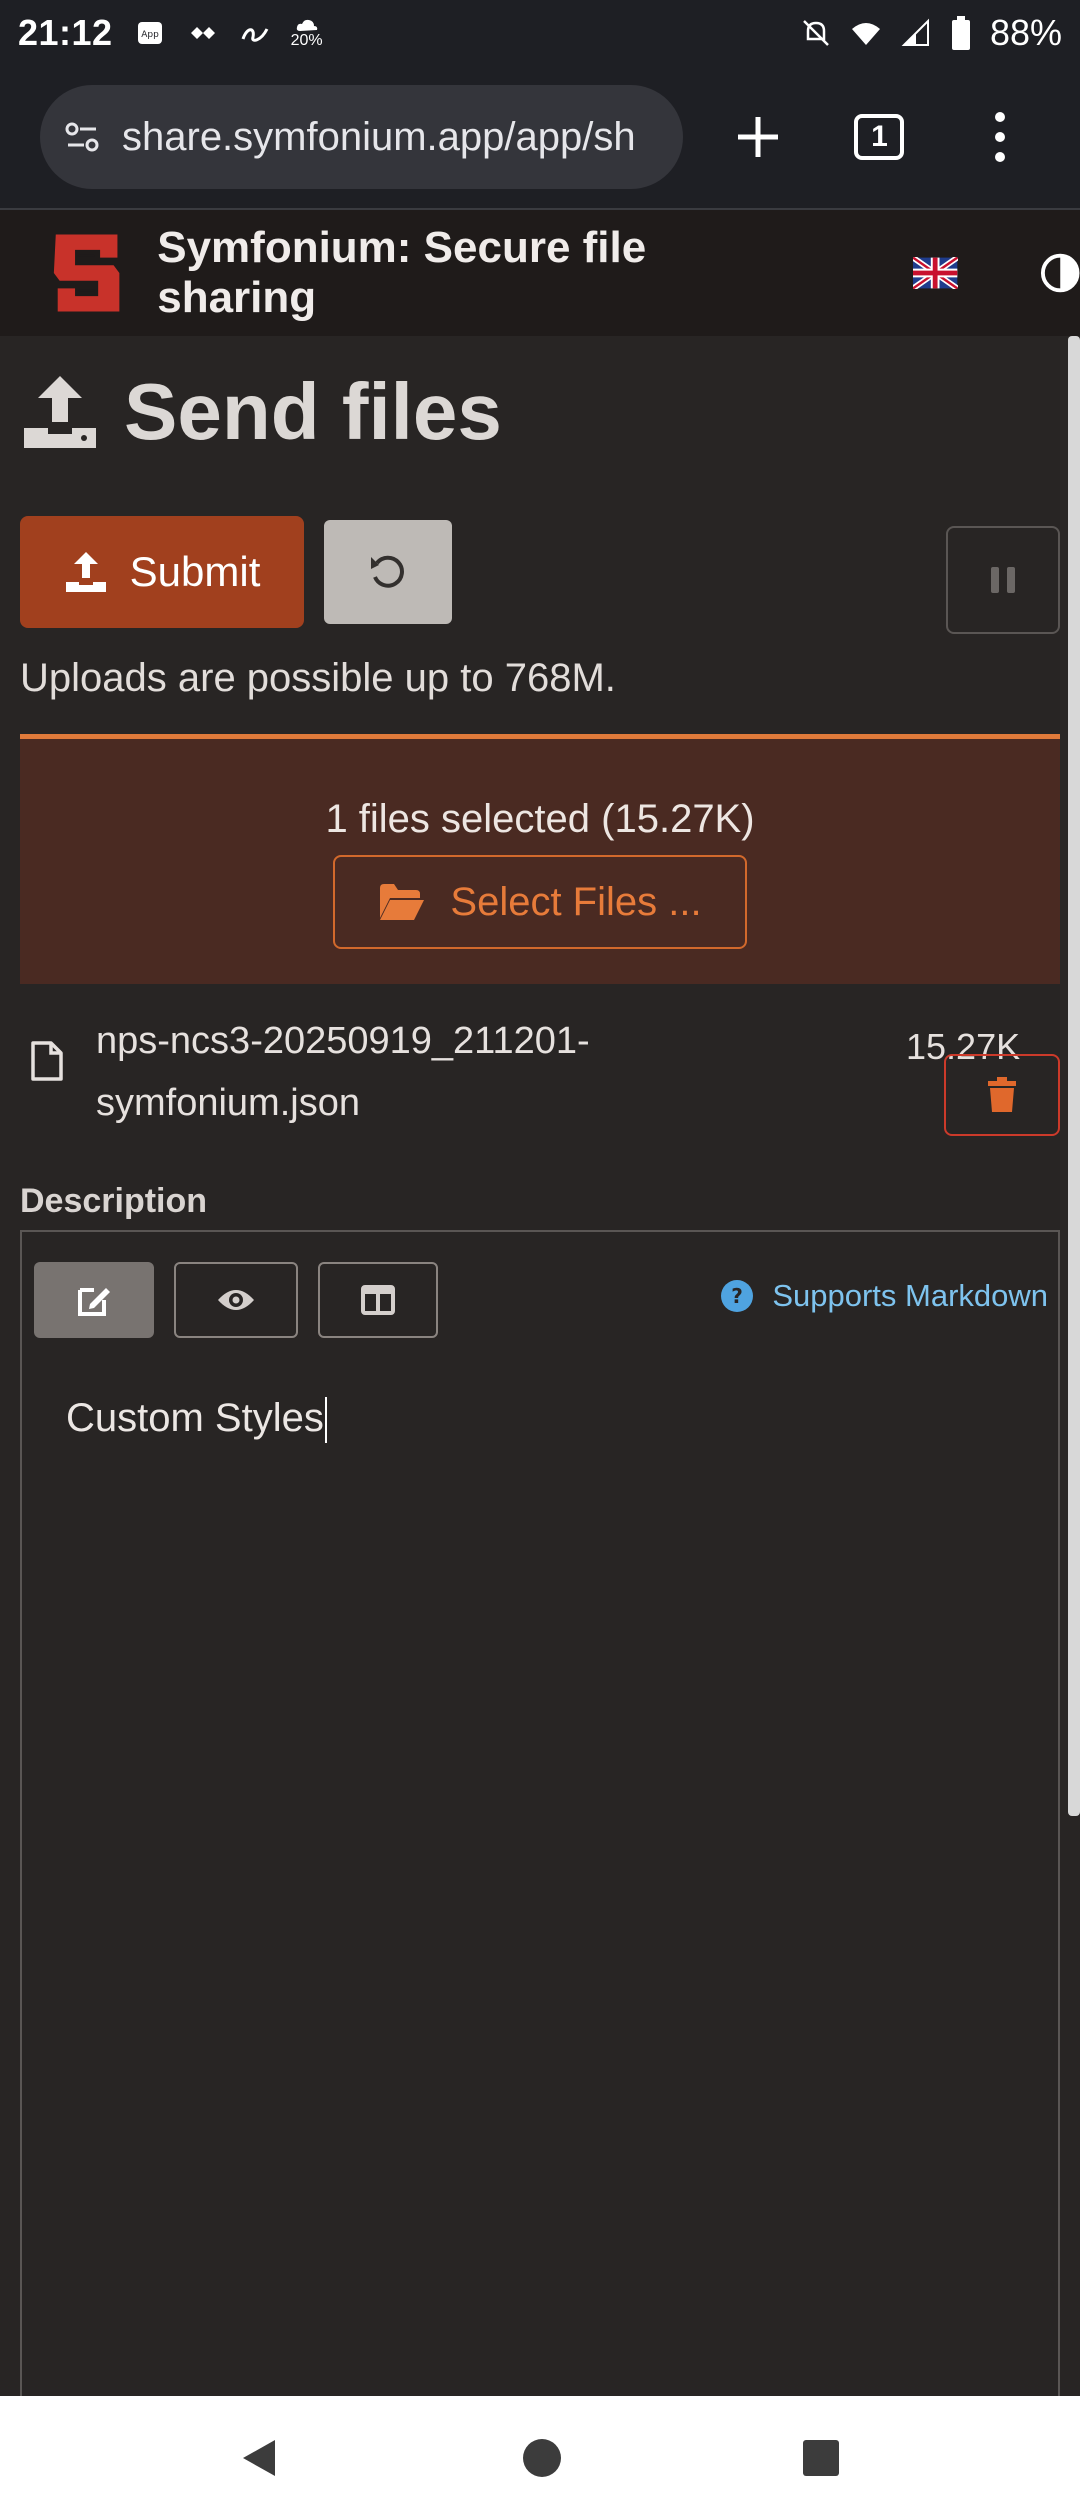  Describe the element at coordinates (254, 35) in the screenshot. I see `link-icon` at that location.